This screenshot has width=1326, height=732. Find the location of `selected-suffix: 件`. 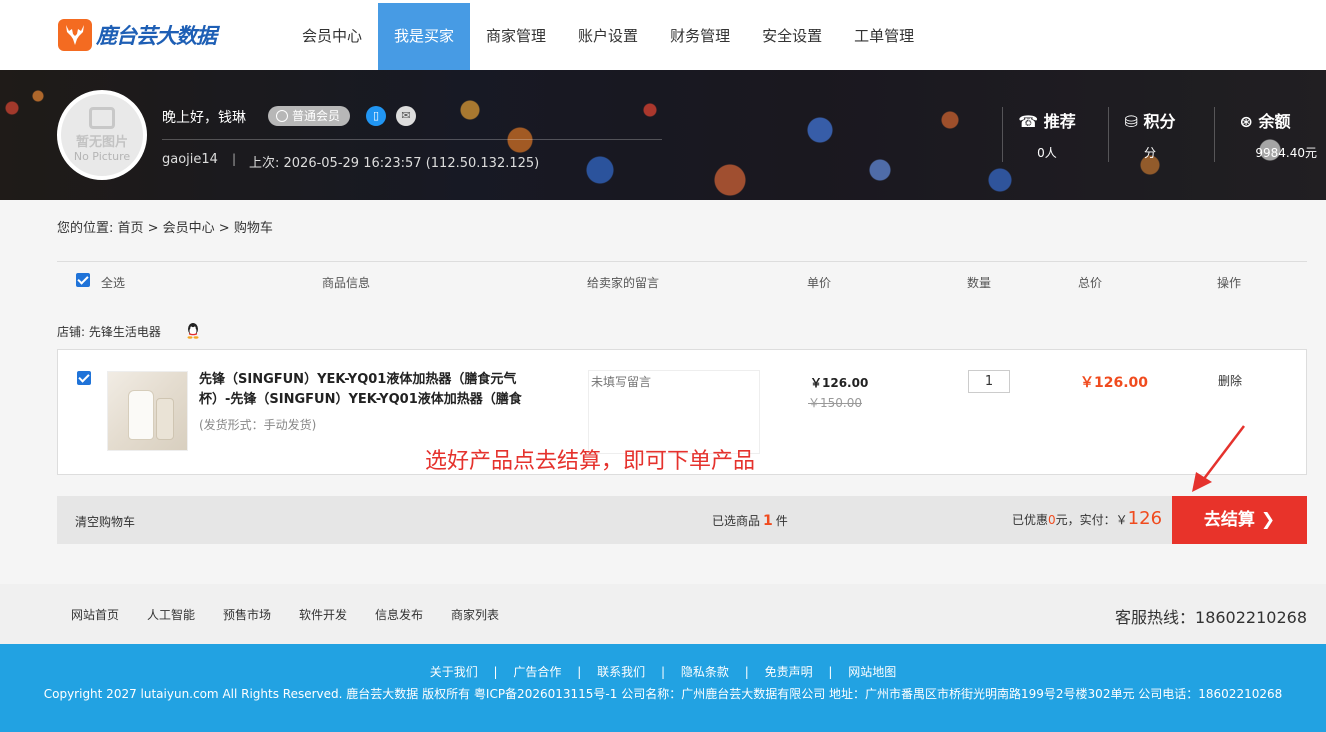

selected-suffix: 件 is located at coordinates (781, 521).